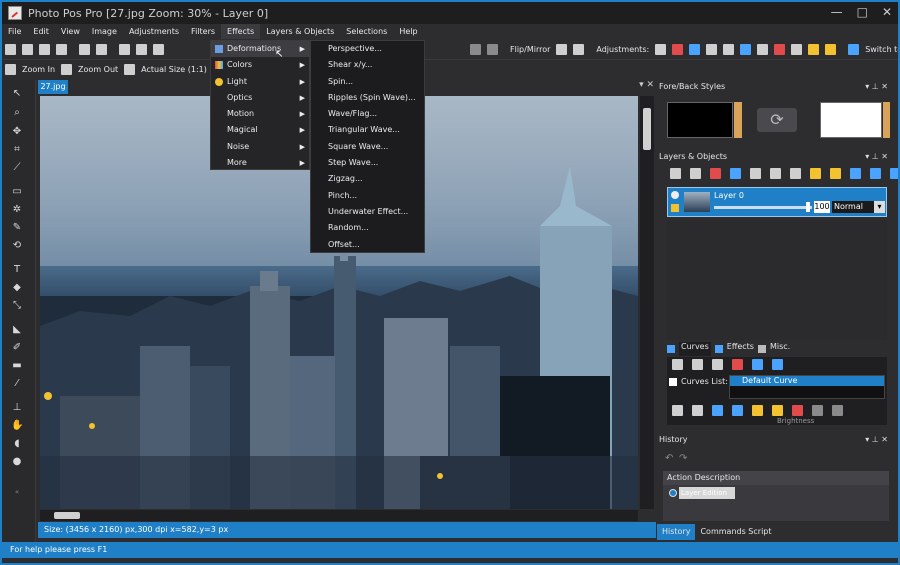  What do you see at coordinates (851, 120) in the screenshot?
I see `back-color-swatch` at bounding box center [851, 120].